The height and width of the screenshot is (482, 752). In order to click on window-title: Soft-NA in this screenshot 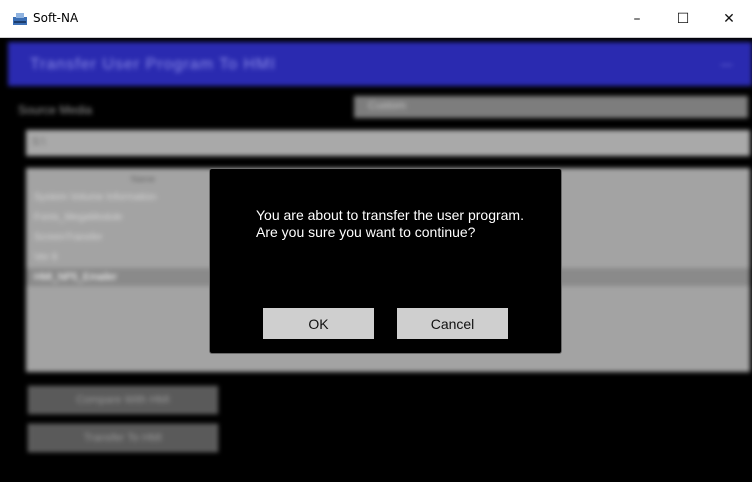, I will do `click(56, 18)`.